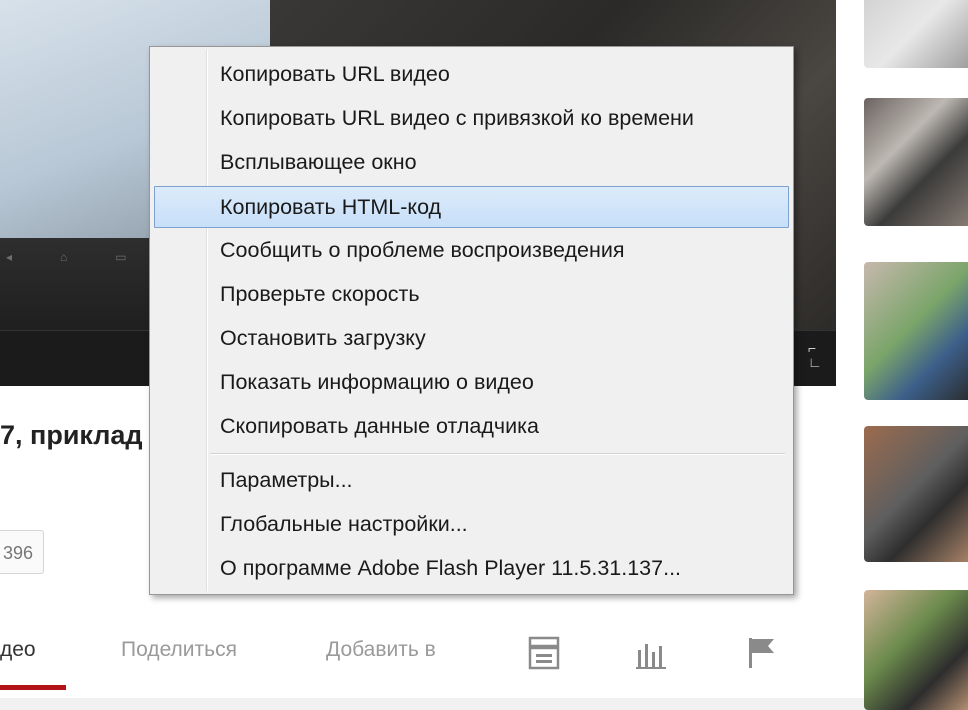 Image resolution: width=968 pixels, height=710 pixels. I want to click on action-bar: део Поделиться Добавить в, so click(418, 658).